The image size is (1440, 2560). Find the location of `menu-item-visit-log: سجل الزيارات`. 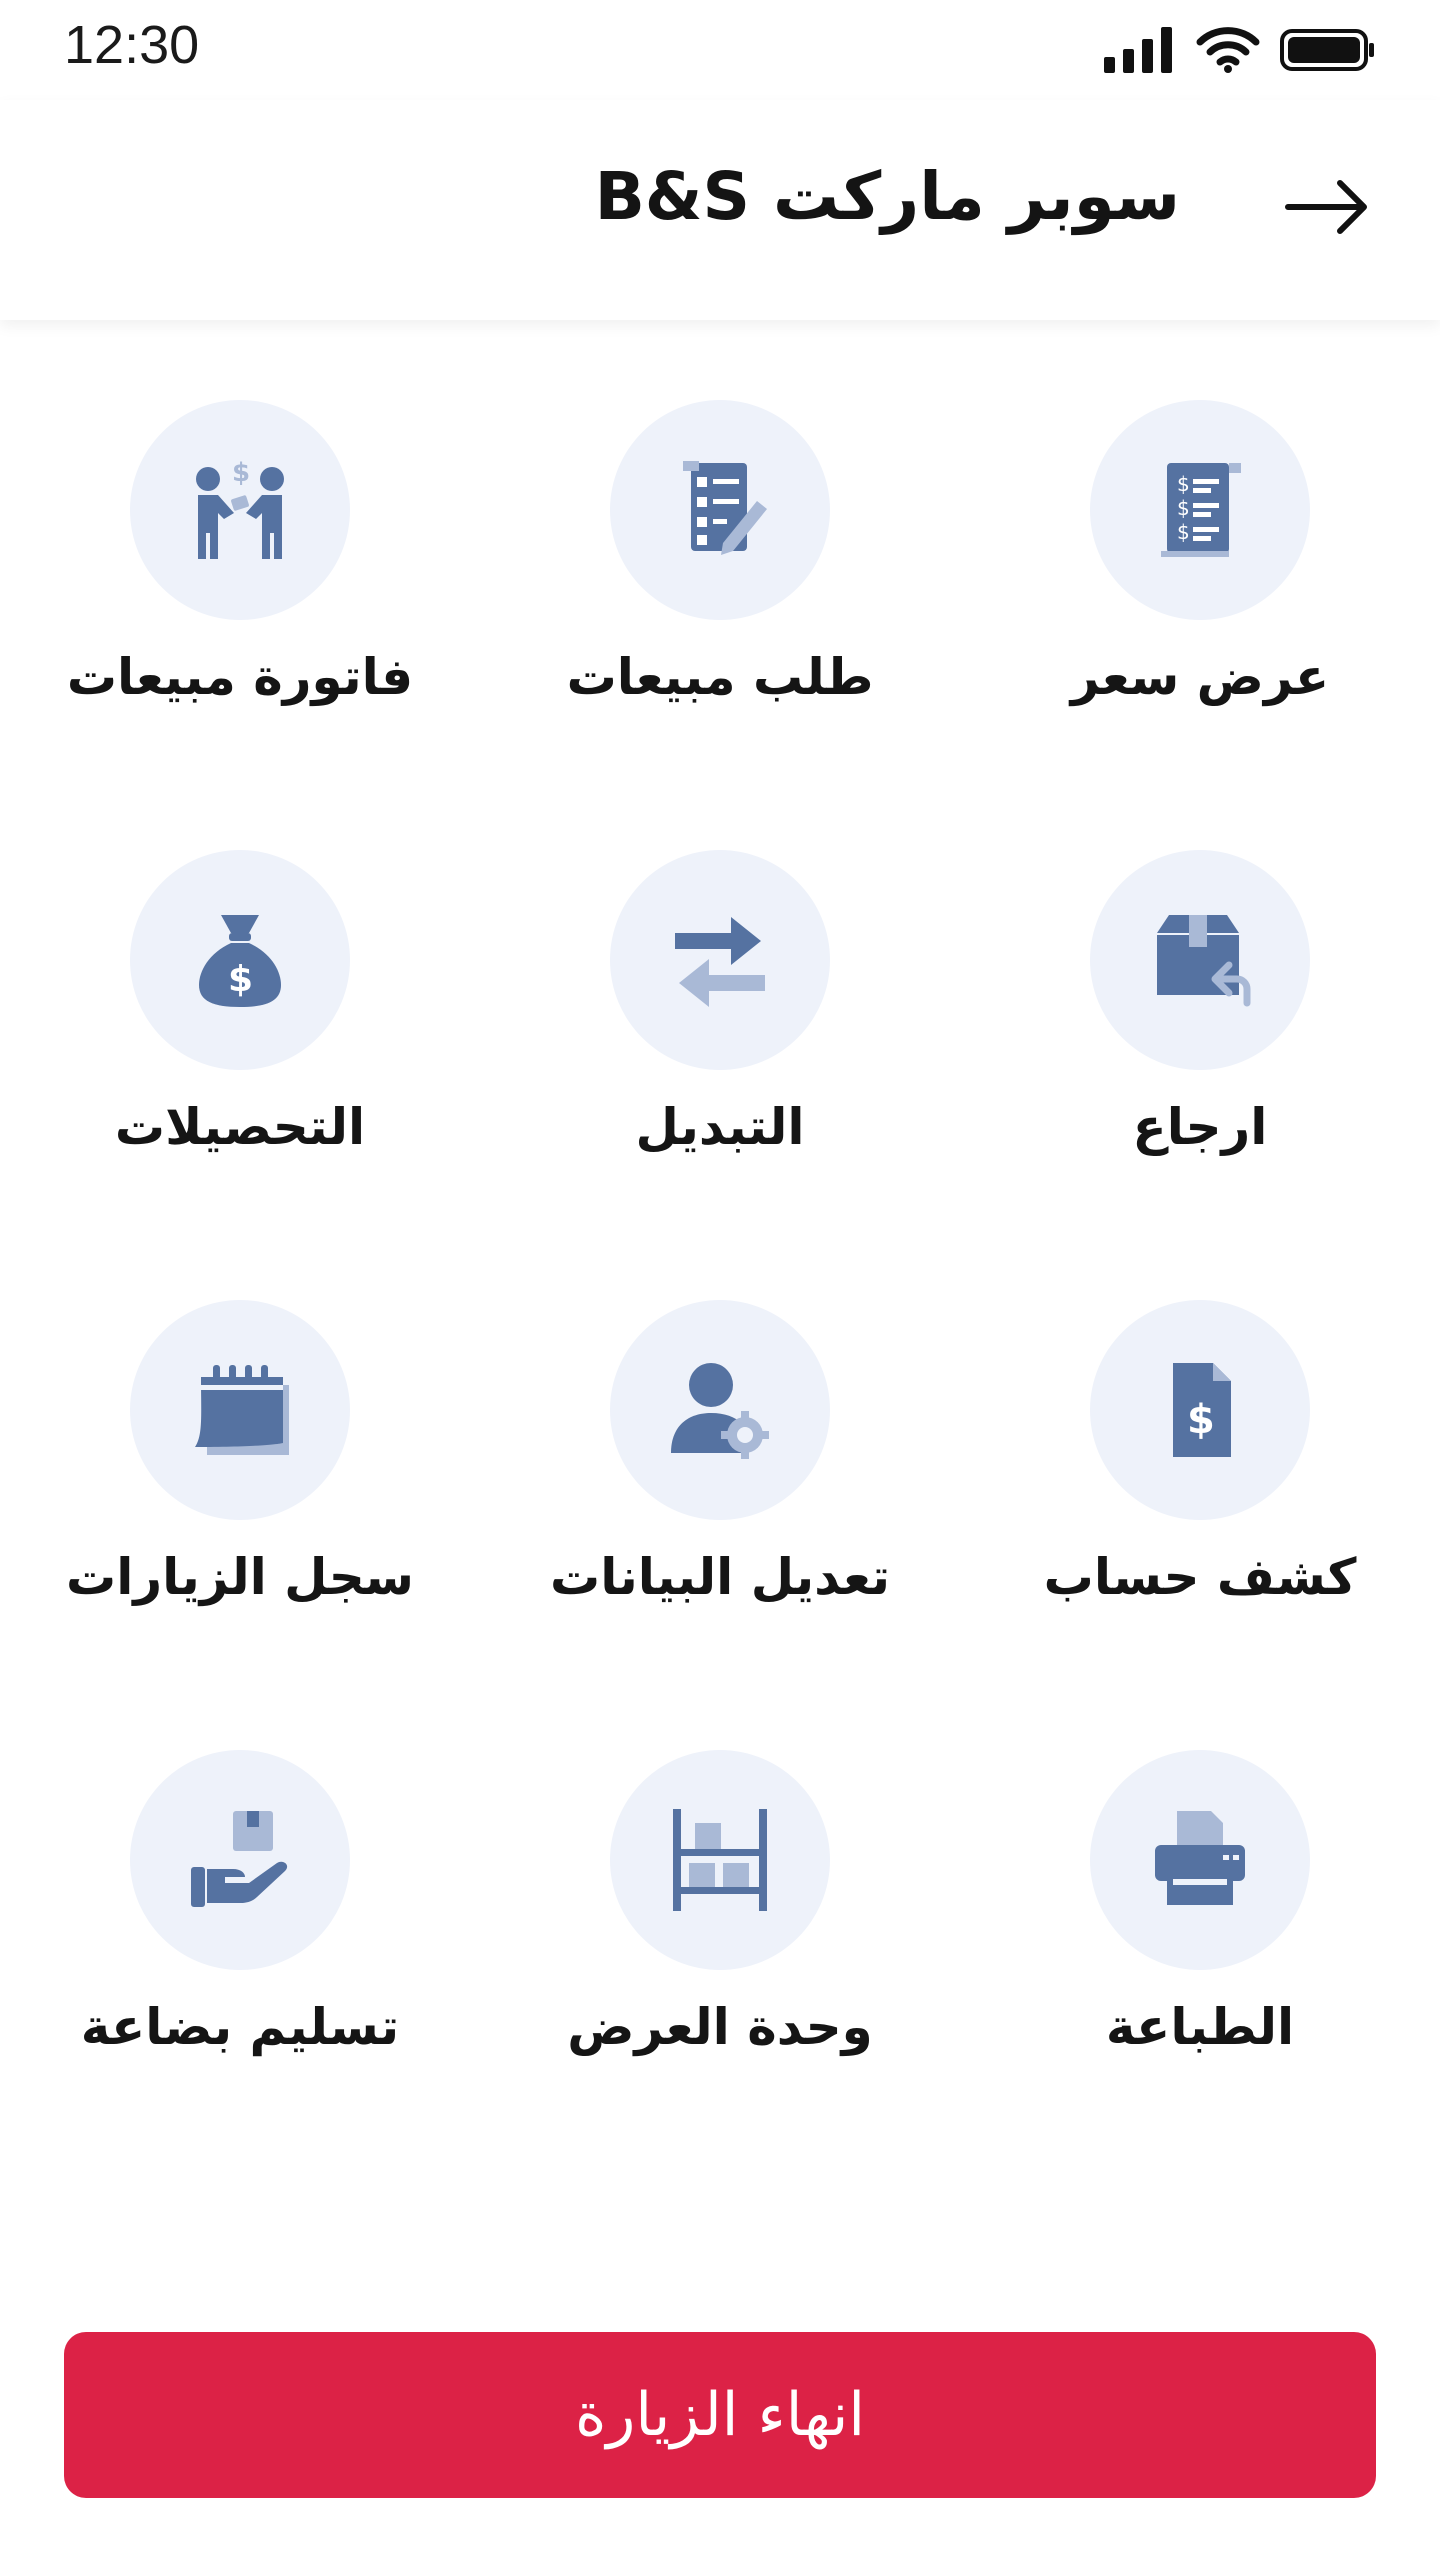

menu-item-visit-log: سجل الزيارات is located at coordinates (240, 1480).